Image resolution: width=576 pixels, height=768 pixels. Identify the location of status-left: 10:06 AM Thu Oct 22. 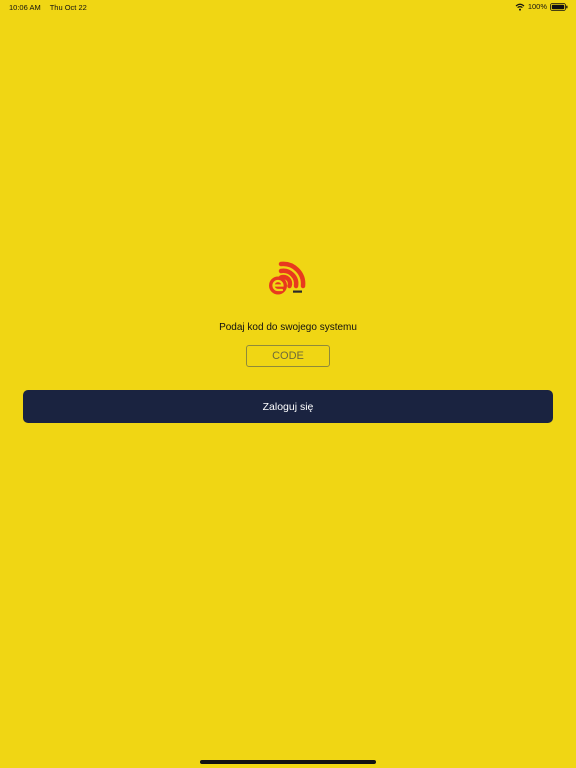
(48, 7).